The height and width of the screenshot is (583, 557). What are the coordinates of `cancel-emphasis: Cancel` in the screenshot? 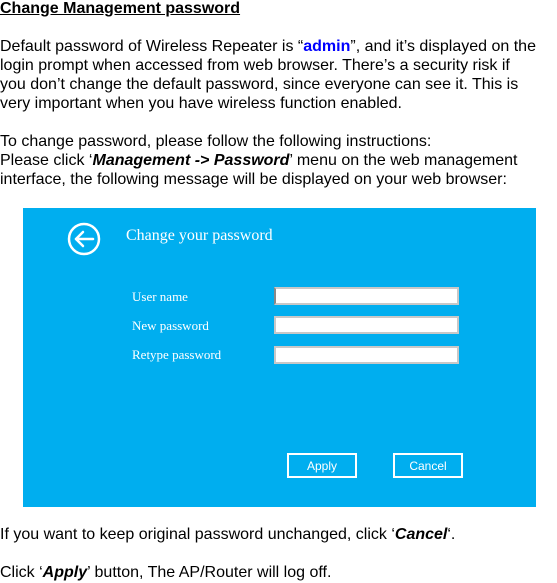 It's located at (421, 534).